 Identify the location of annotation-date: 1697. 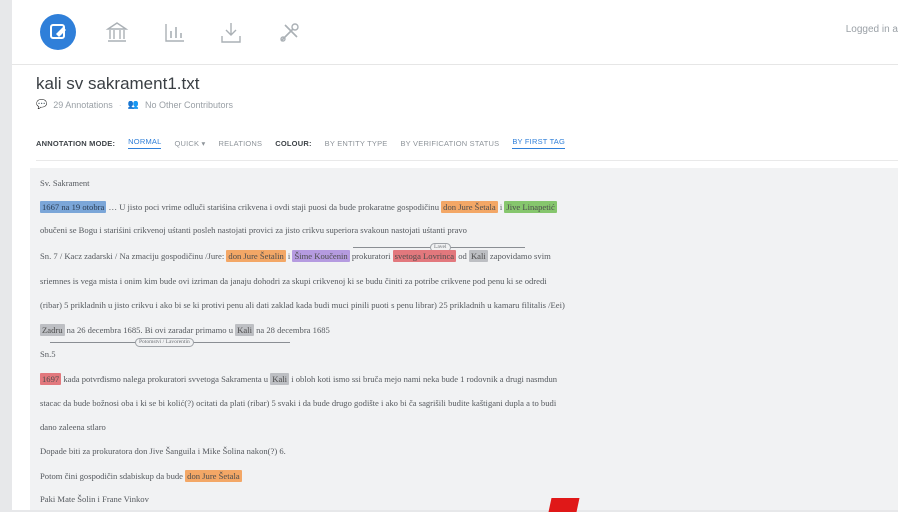
(51, 379).